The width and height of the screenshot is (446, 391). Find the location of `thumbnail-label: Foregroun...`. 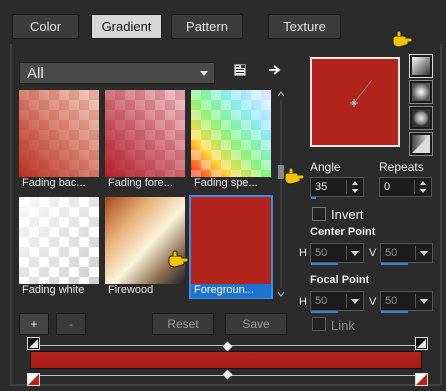

thumbnail-label: Foregroun... is located at coordinates (231, 291).